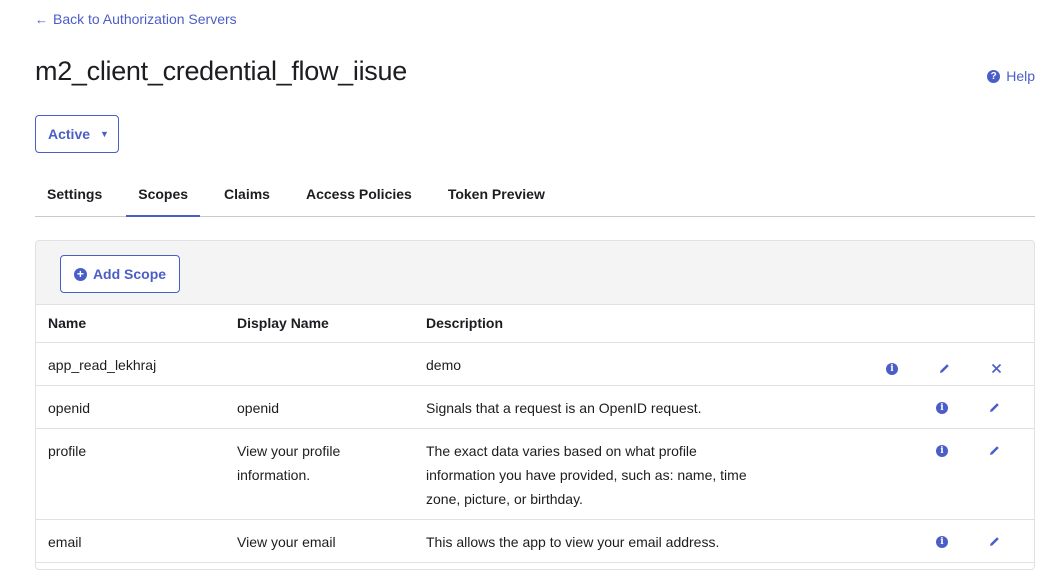 The height and width of the screenshot is (570, 1055). What do you see at coordinates (319, 324) in the screenshot?
I see `column-header-display-name: Display Name` at bounding box center [319, 324].